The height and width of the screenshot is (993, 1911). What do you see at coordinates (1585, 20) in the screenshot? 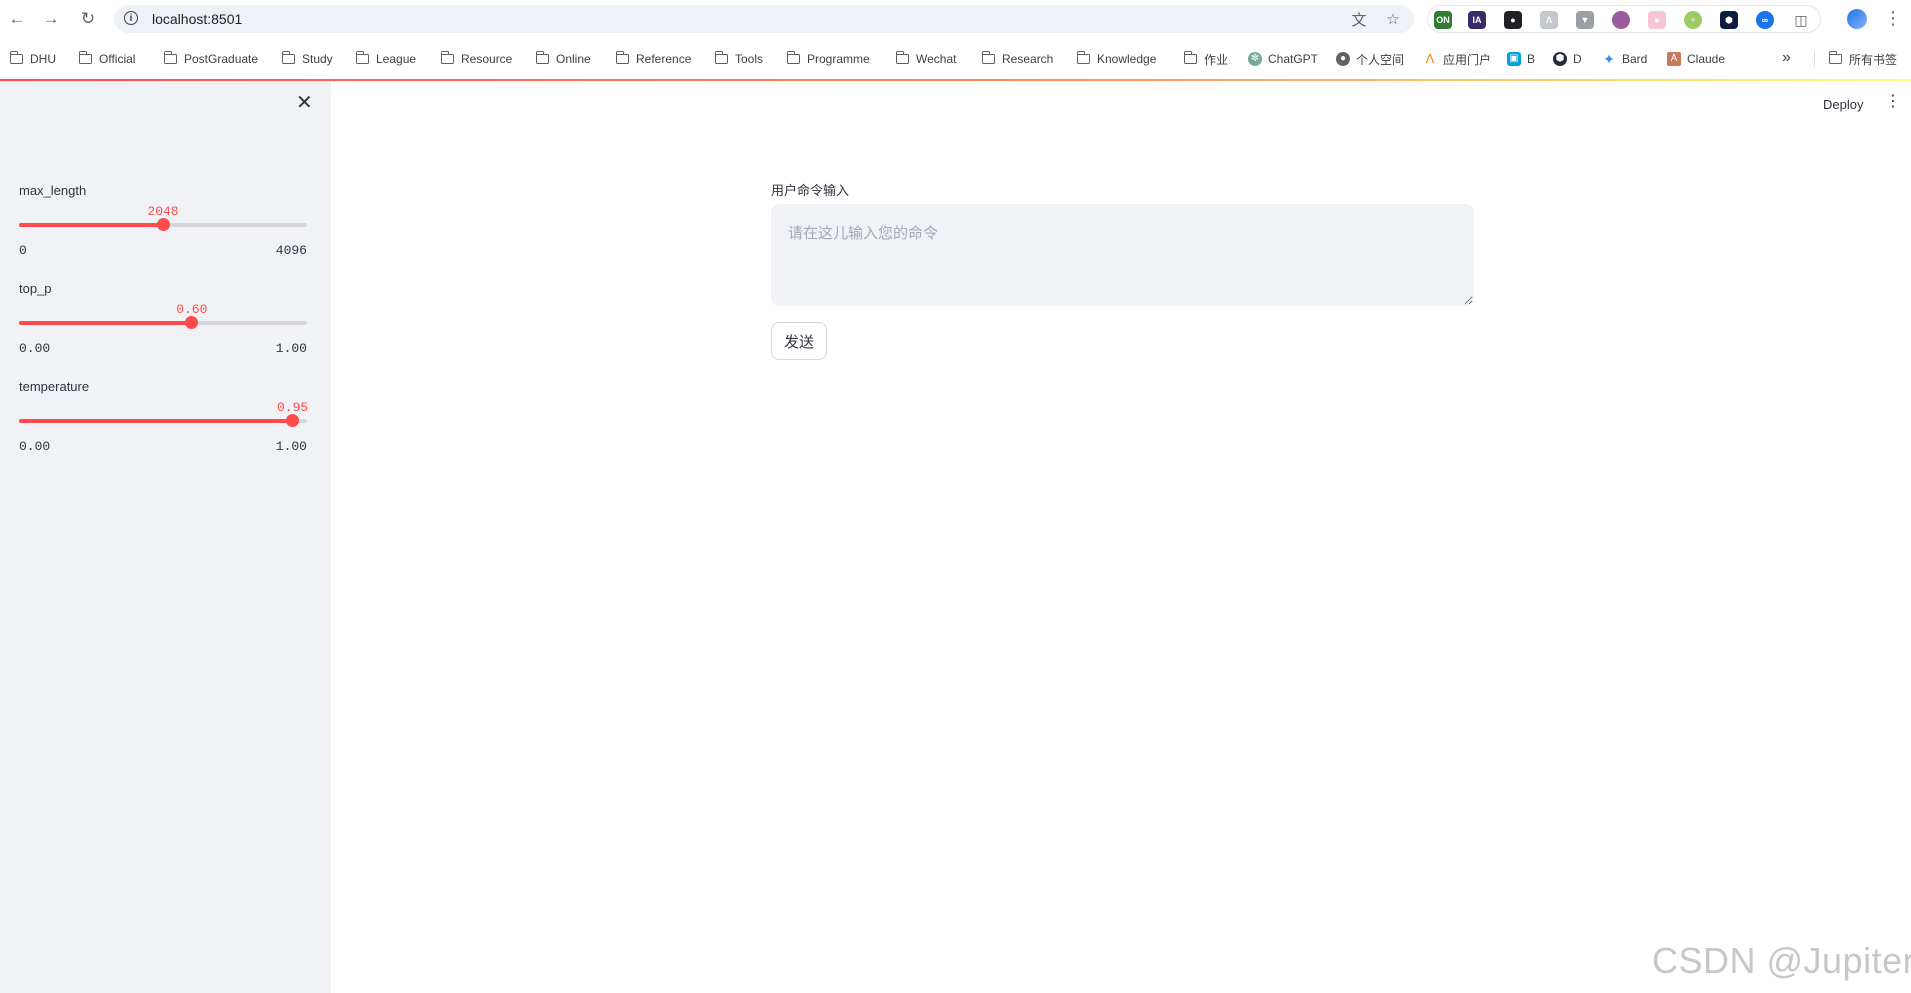
I see `extension-shield-icon: ▼` at bounding box center [1585, 20].